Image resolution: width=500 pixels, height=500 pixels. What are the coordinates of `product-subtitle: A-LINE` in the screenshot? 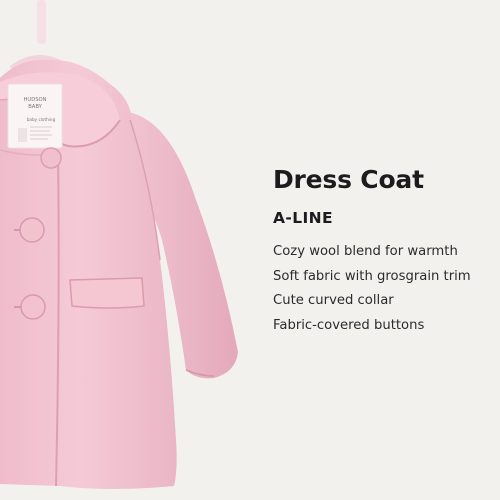 It's located at (303, 218).